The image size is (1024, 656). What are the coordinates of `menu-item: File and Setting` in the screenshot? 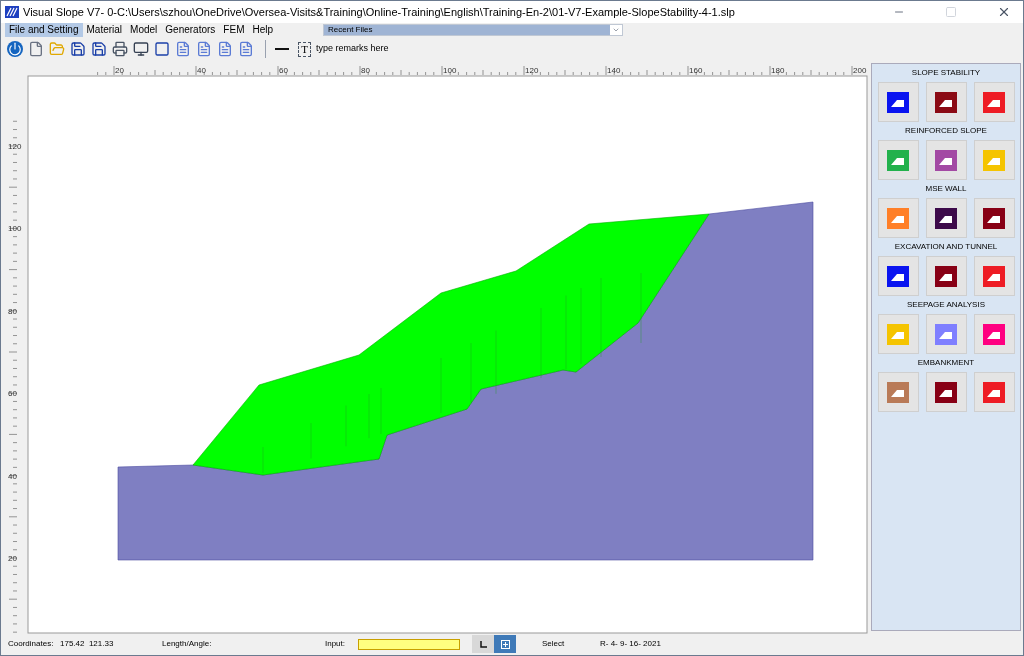 It's located at (44, 30).